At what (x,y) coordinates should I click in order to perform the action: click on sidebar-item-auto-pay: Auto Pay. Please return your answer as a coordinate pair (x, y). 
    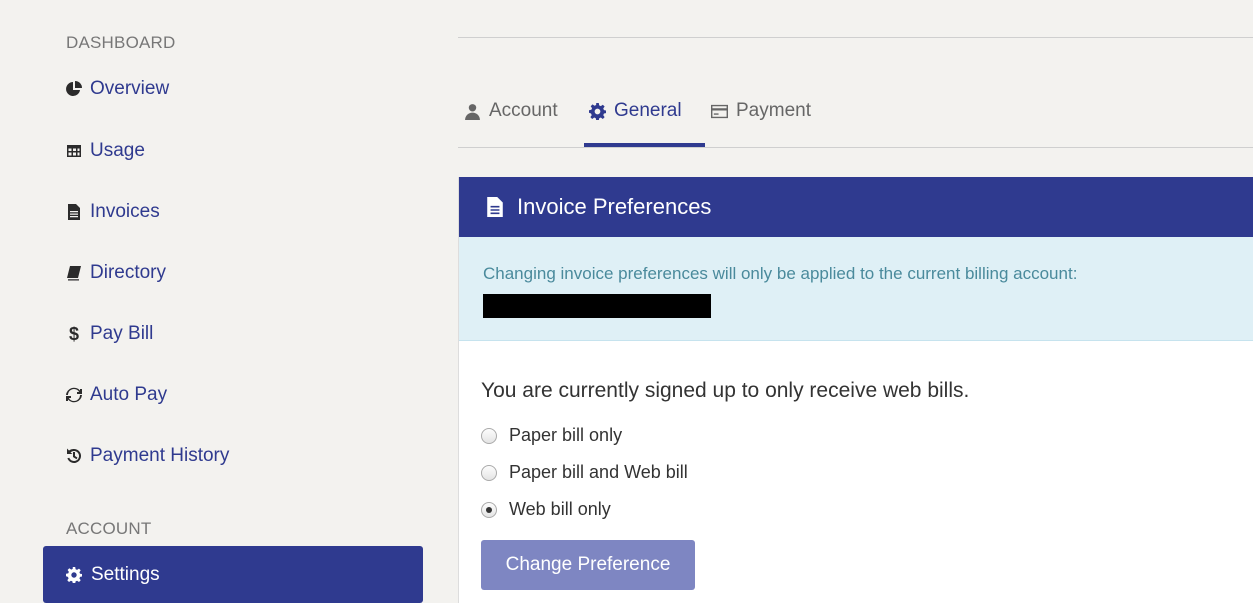
    Looking at the image, I should click on (116, 395).